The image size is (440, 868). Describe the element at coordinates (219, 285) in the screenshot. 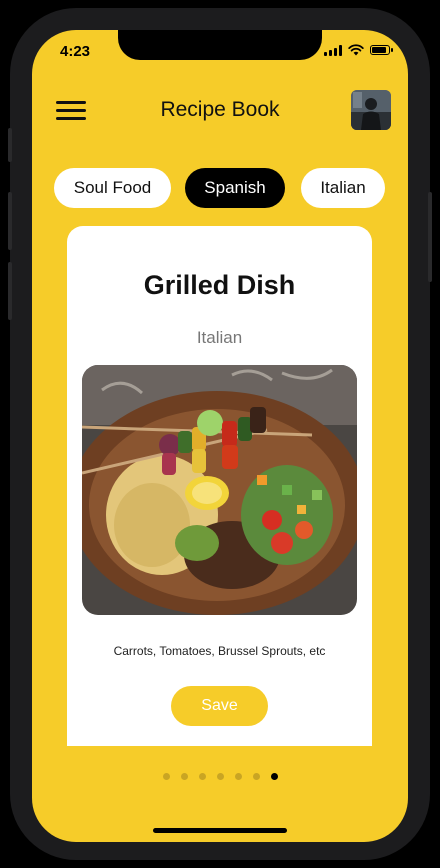

I see `recipe-title: Grilled Dish` at that location.